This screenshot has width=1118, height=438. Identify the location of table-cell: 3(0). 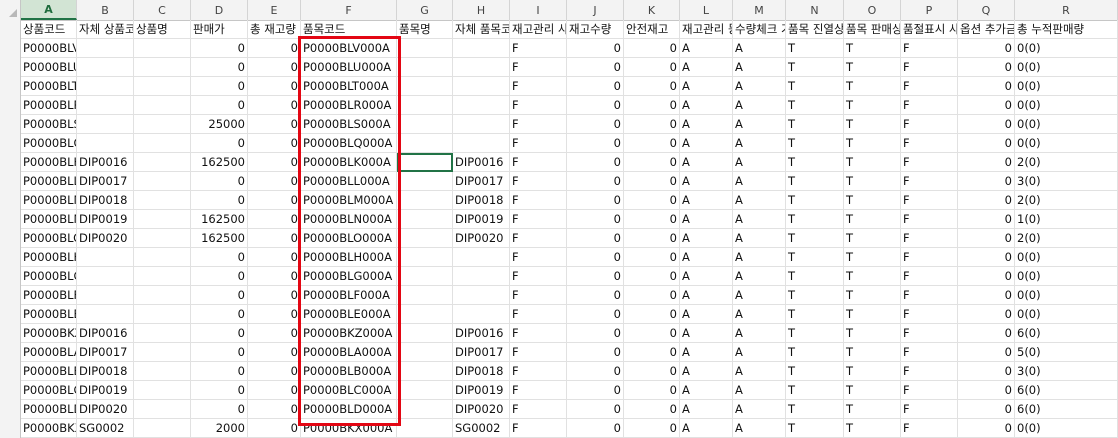
(1066, 181).